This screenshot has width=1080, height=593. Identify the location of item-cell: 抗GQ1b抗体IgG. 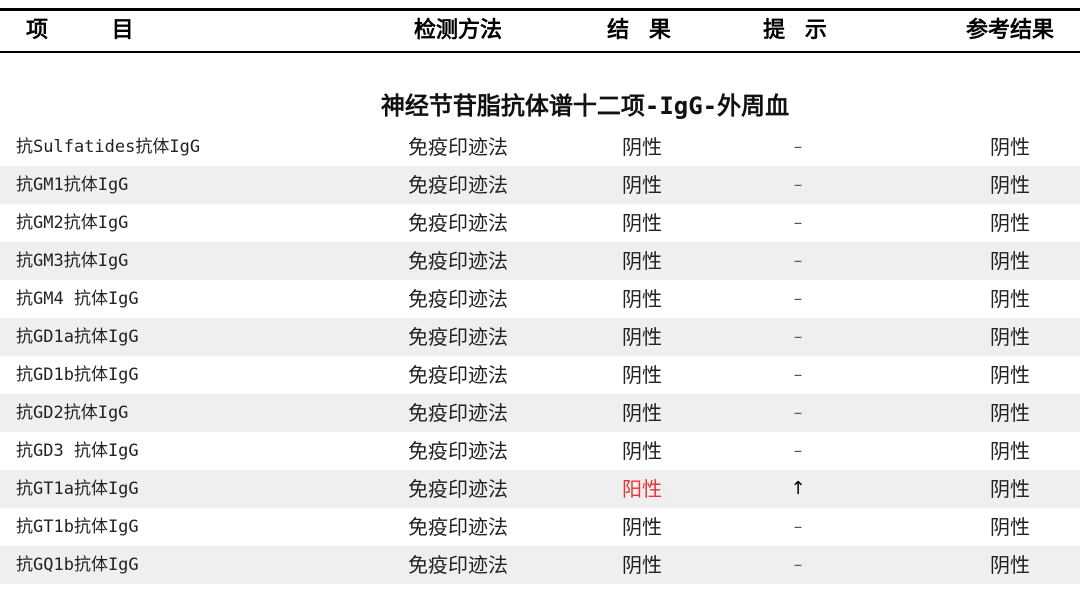
(77, 565).